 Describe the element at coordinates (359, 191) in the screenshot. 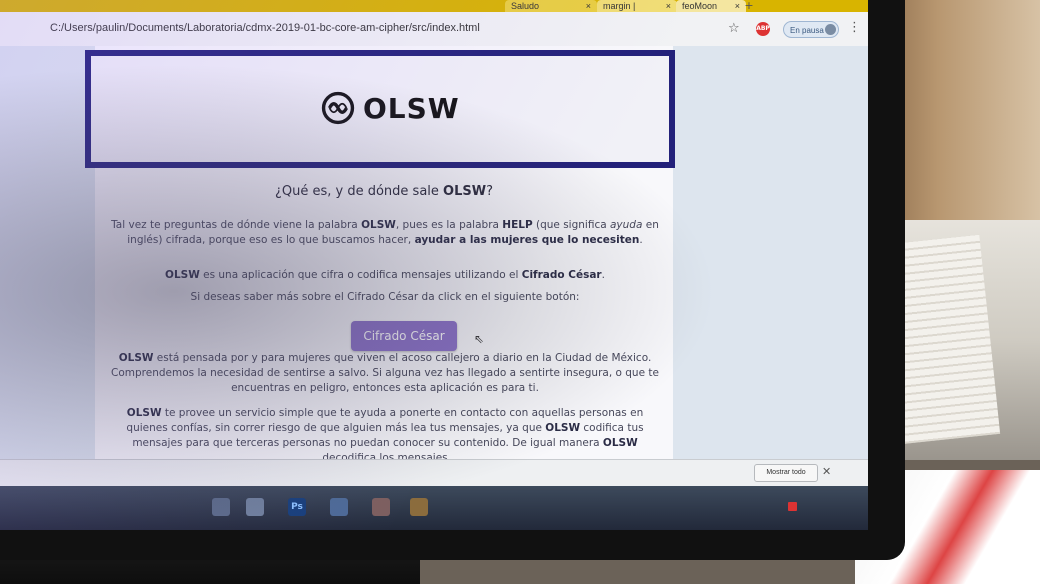

I see `section-title-prefix: ¿Qué es, y de dónde sale` at that location.